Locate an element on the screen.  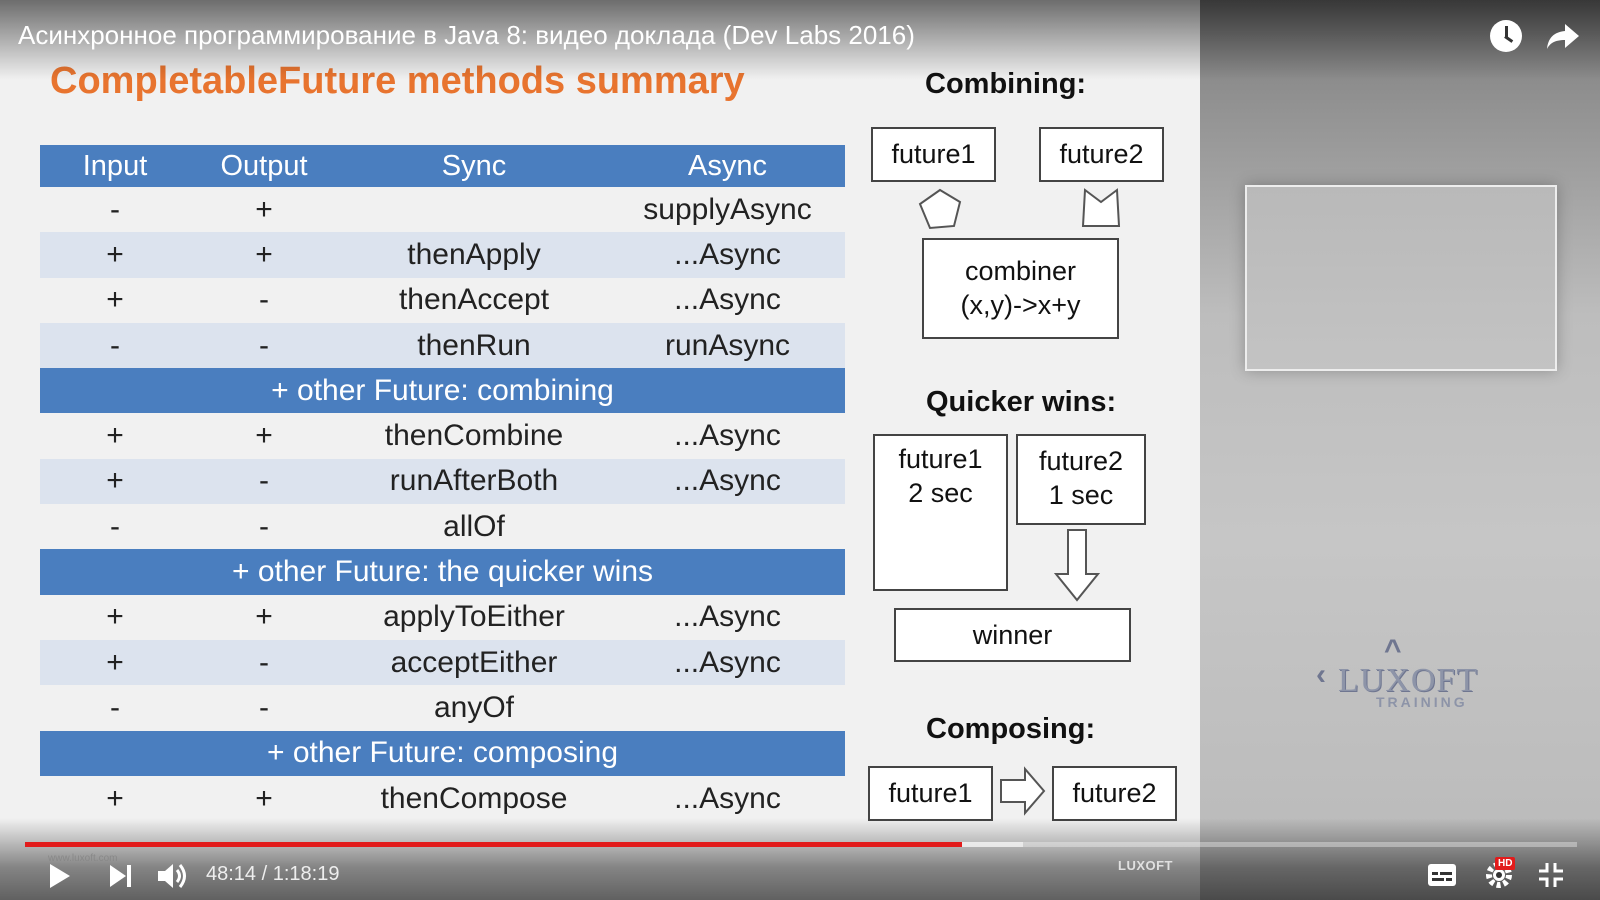
header-output: Output is located at coordinates (264, 166).